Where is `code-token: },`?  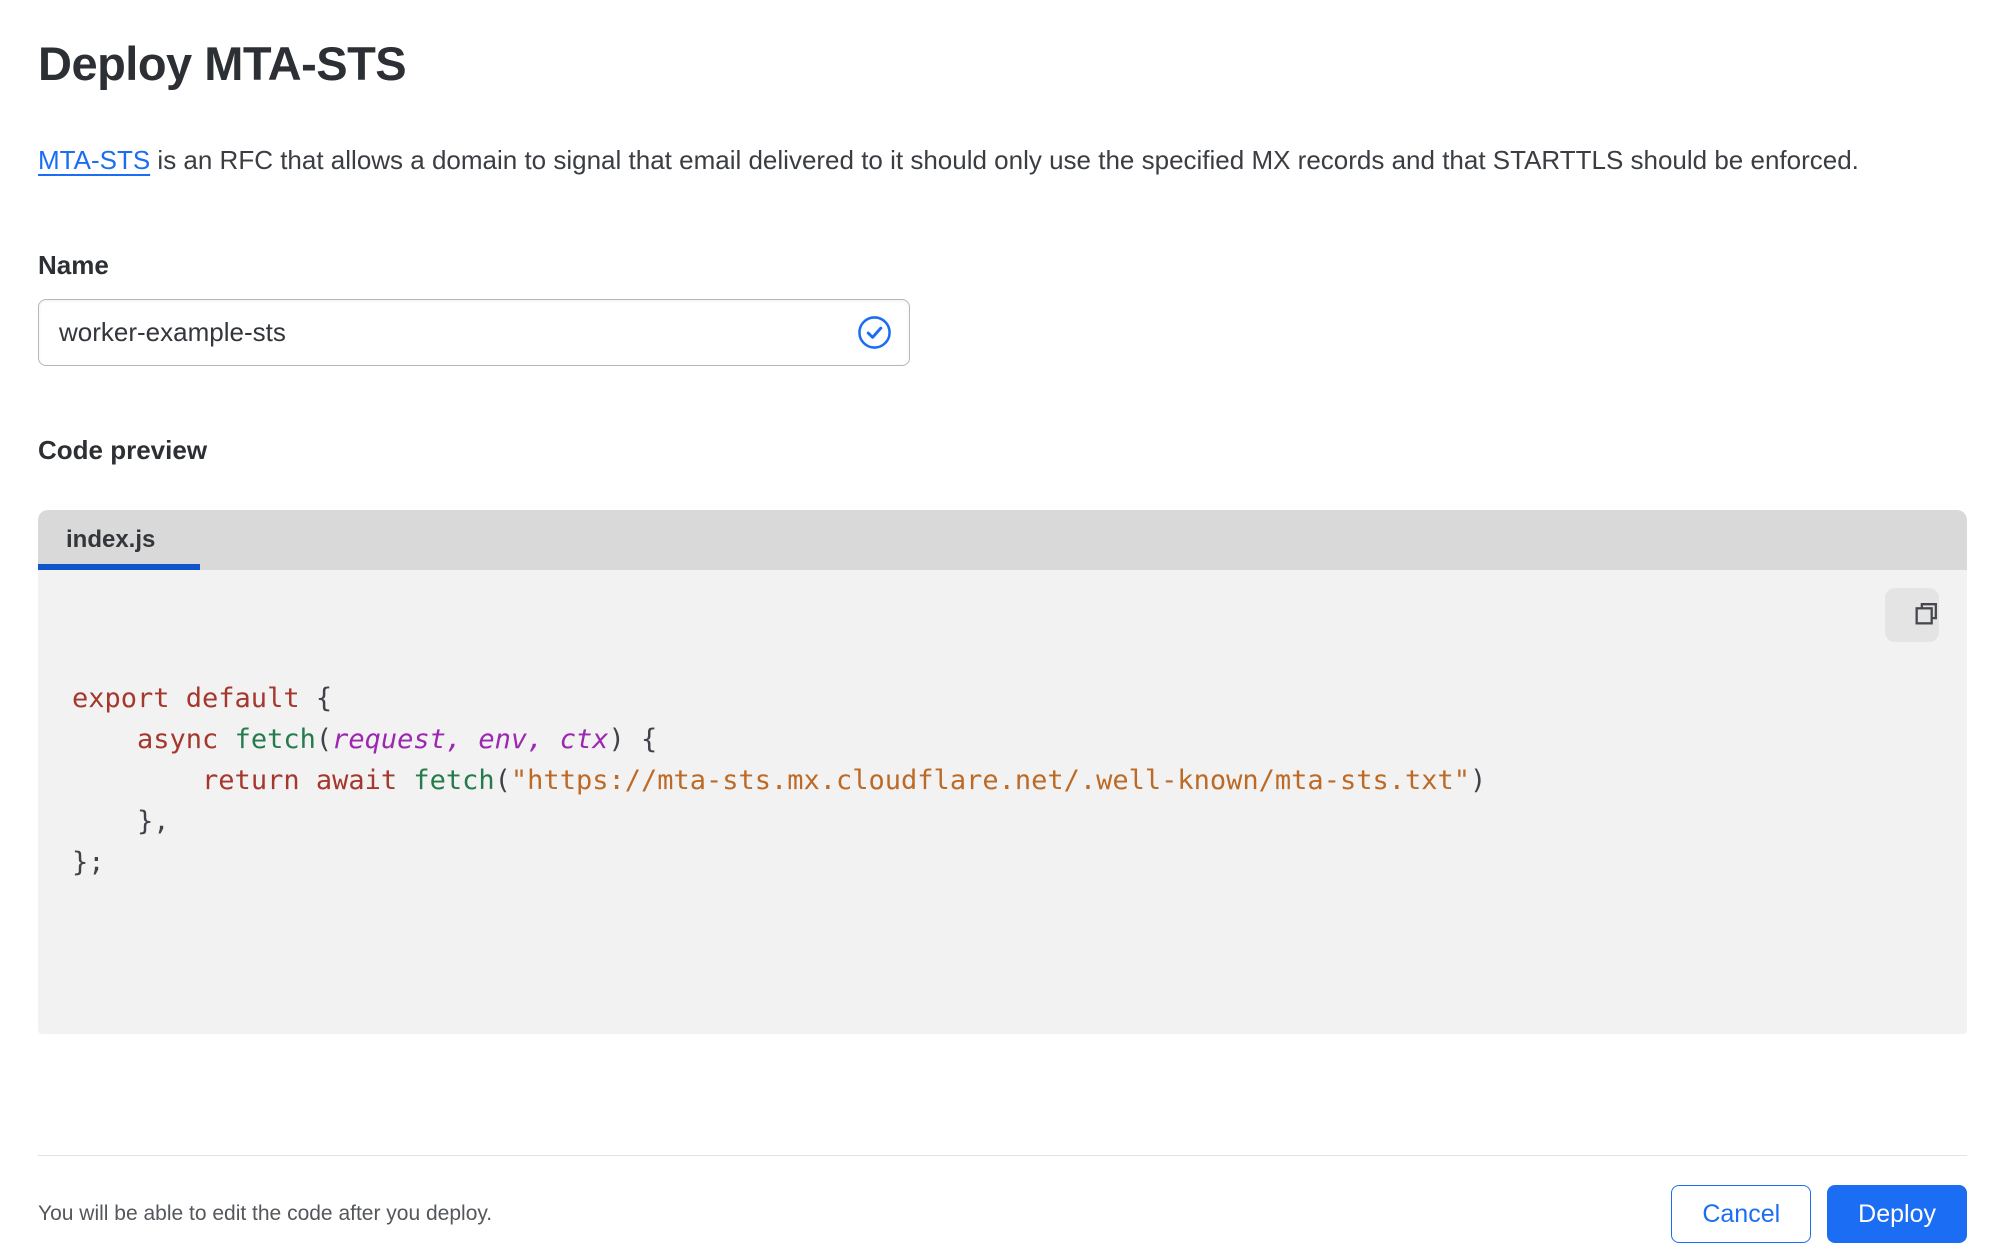 code-token: }, is located at coordinates (121, 821).